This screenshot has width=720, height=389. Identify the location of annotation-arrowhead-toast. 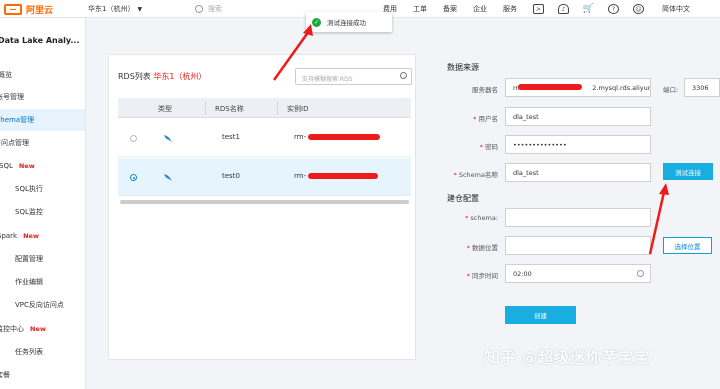
(308, 30).